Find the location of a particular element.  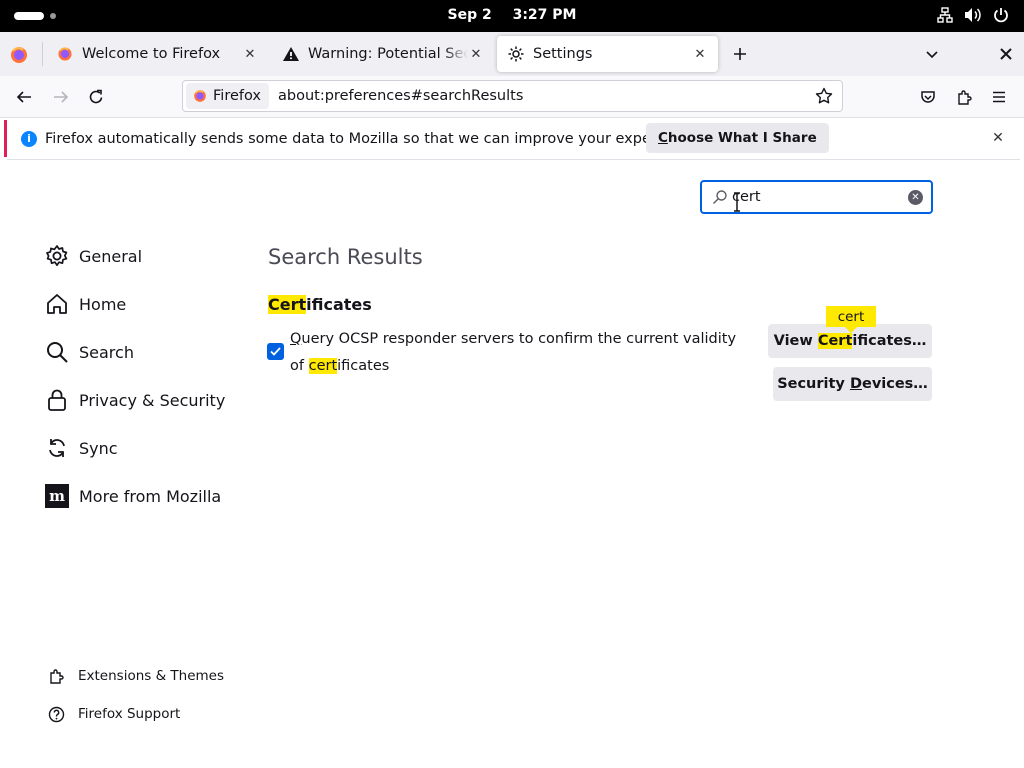

button-prefix: View is located at coordinates (795, 341).